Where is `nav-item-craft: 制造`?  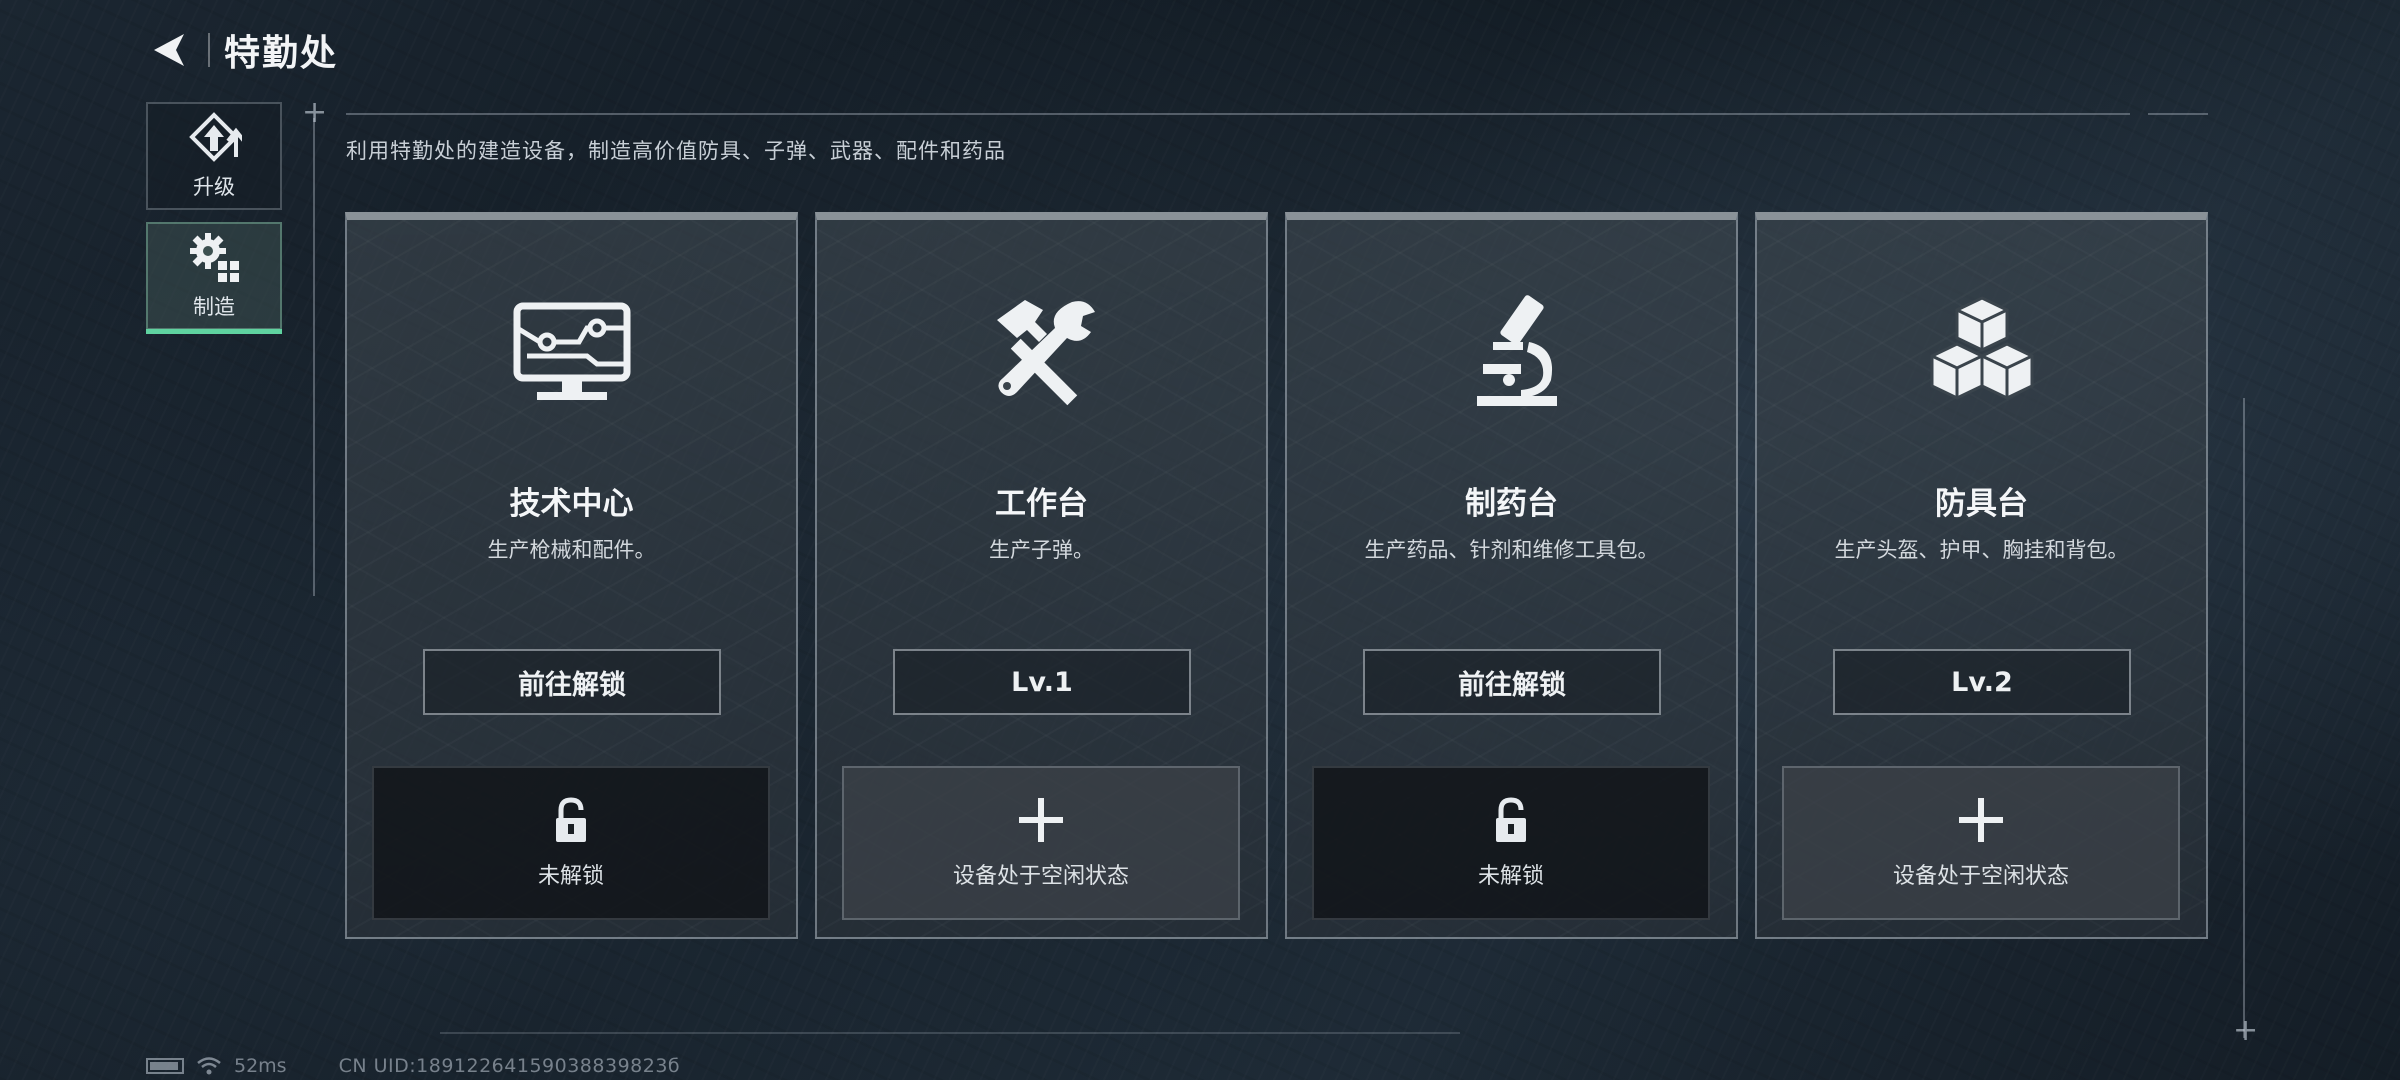
nav-item-craft: 制造 is located at coordinates (214, 278).